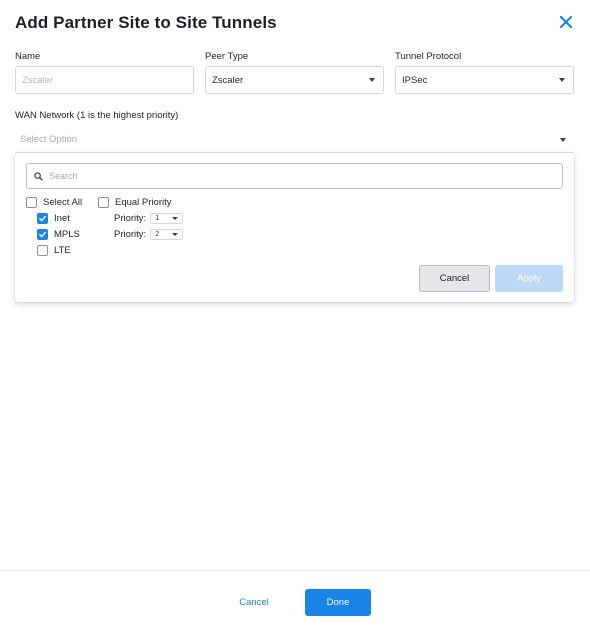 The width and height of the screenshot is (590, 630). I want to click on mpls-priority-value: 2, so click(157, 234).